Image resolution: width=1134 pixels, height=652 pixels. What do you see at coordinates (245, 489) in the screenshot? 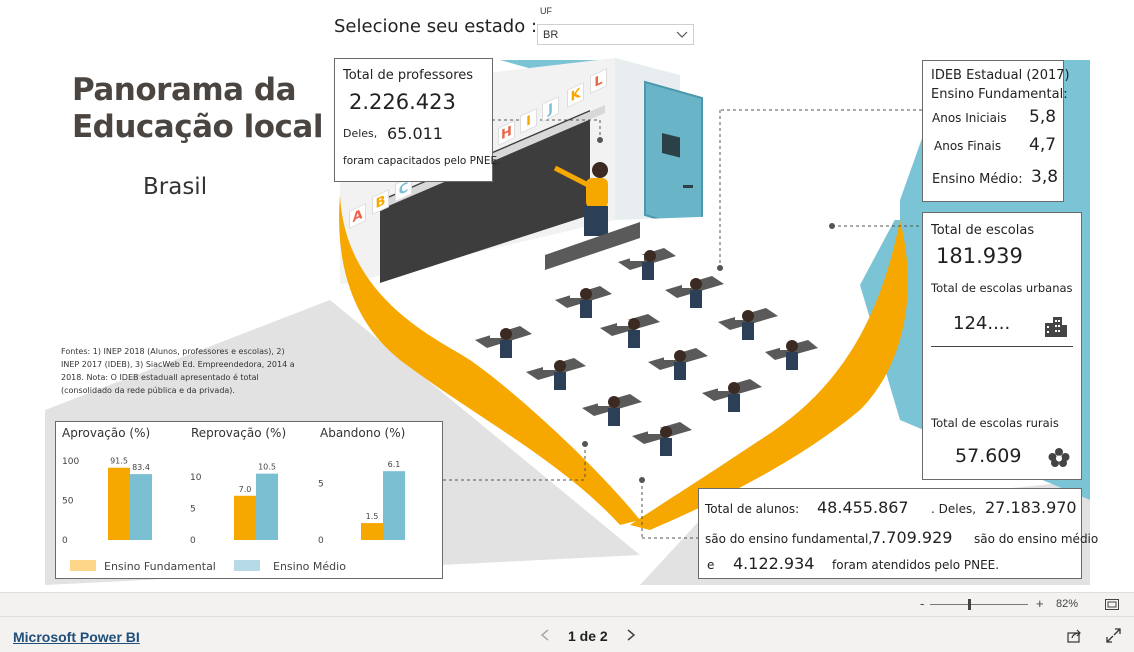
I see `bar-value-label: 7.0` at bounding box center [245, 489].